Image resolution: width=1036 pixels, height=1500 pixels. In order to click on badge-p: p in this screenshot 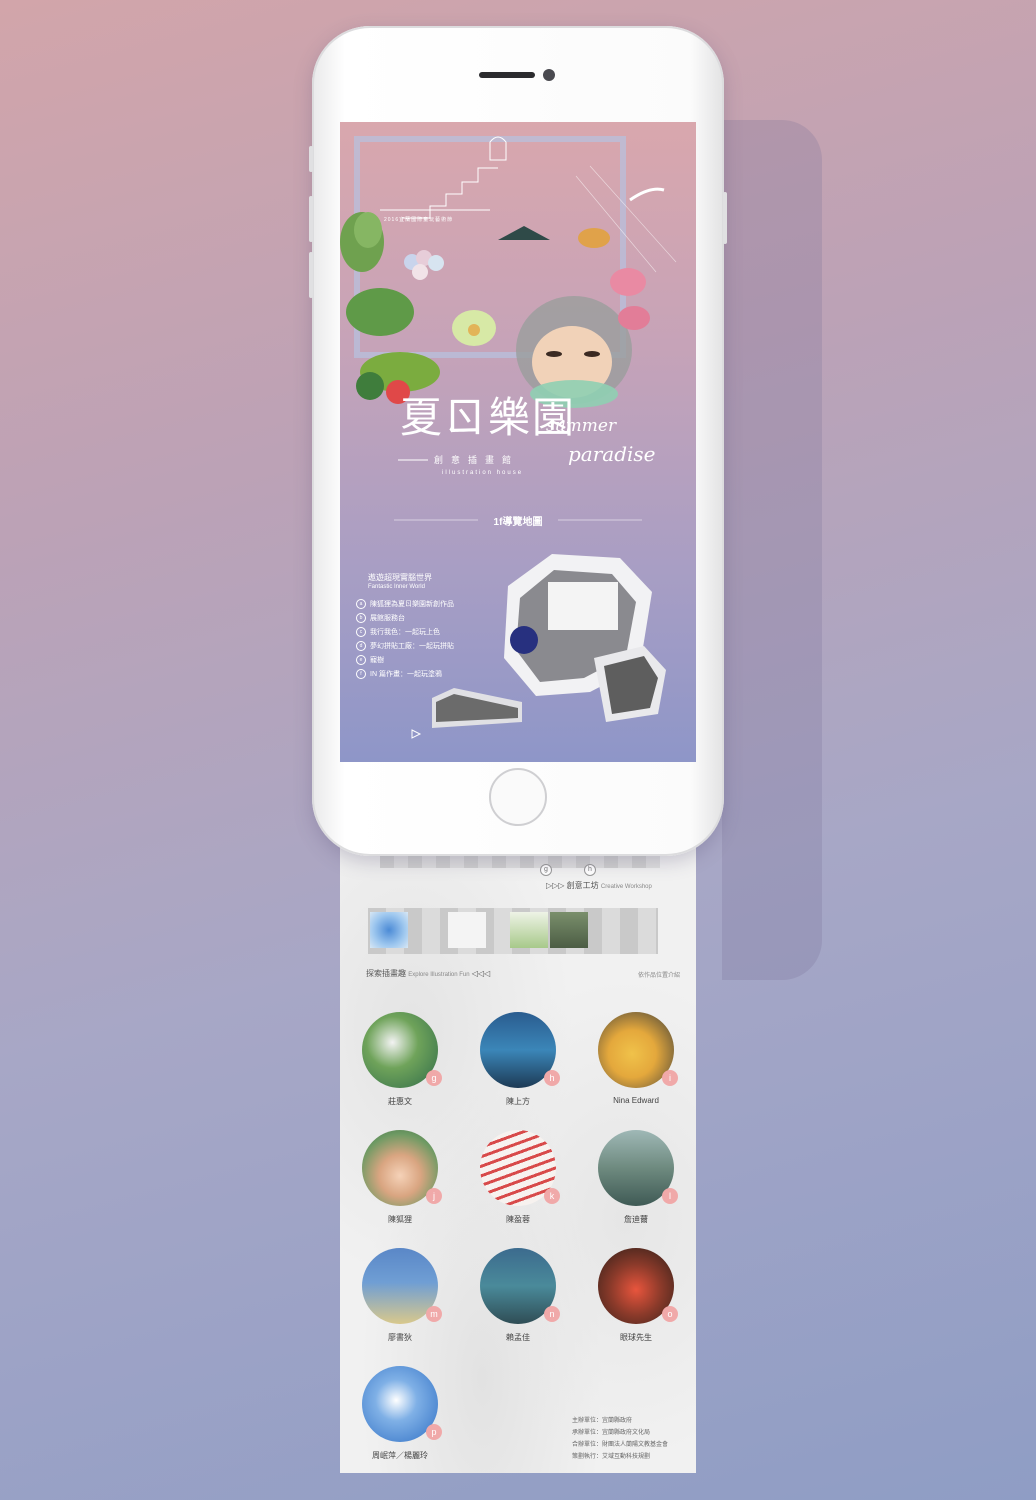, I will do `click(434, 1432)`.